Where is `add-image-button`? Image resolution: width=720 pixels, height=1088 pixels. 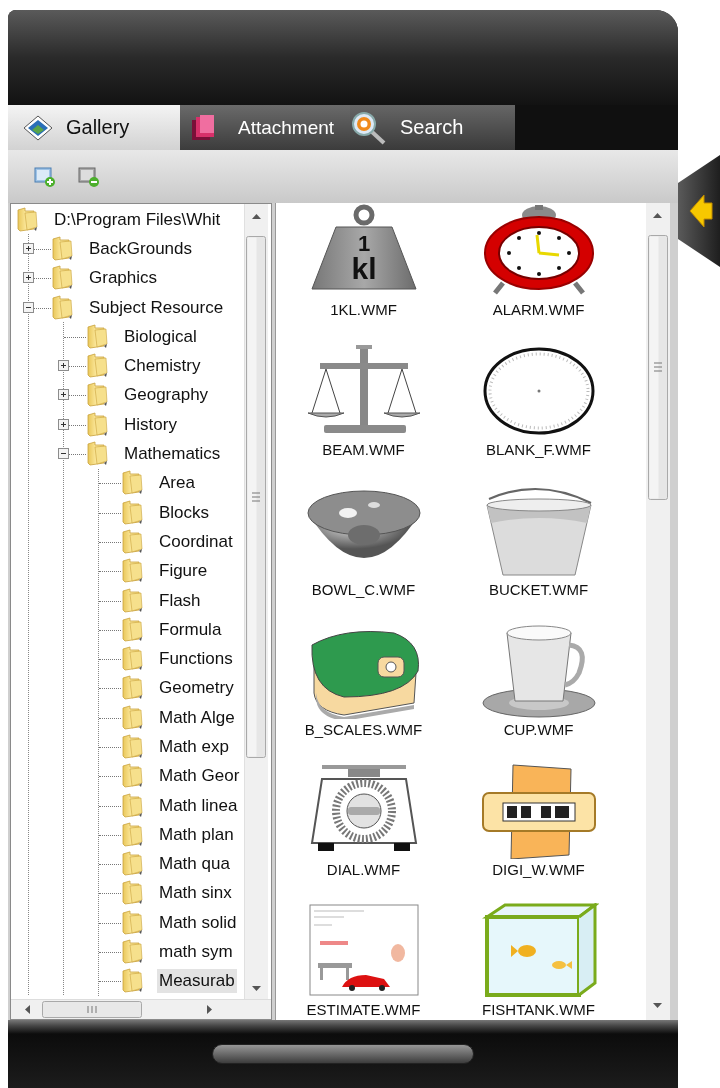
add-image-button is located at coordinates (45, 176).